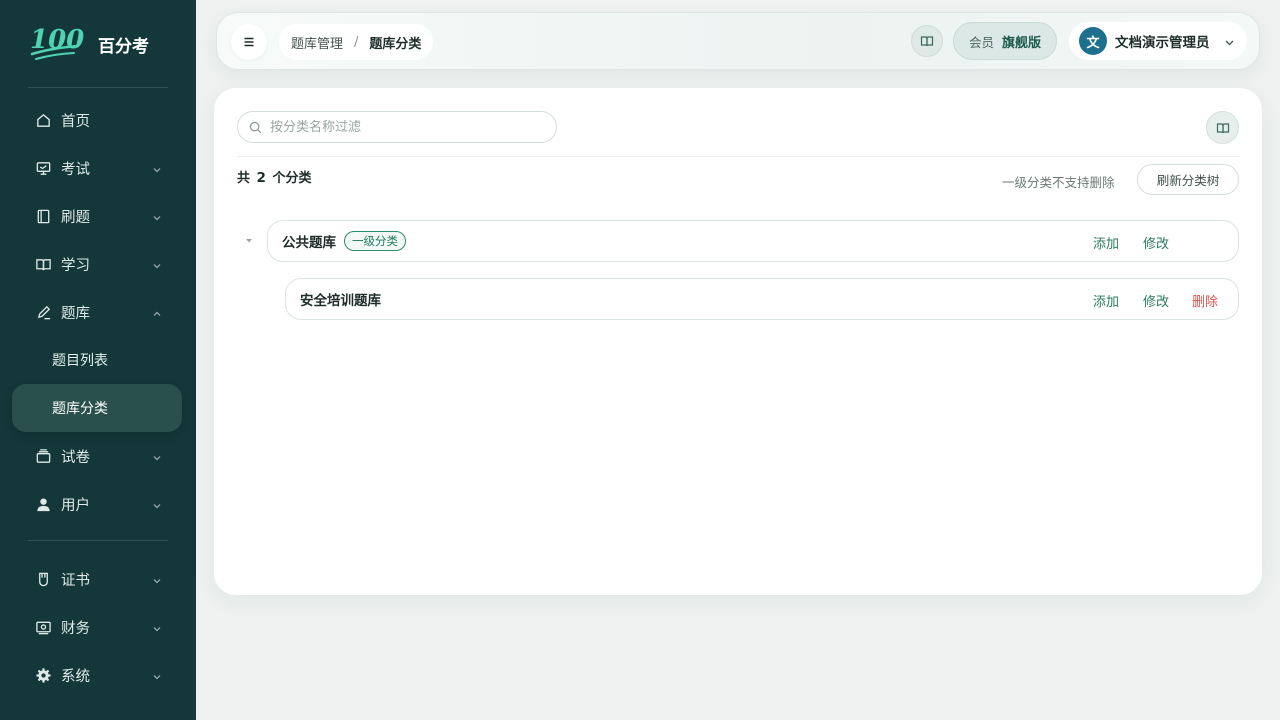 This screenshot has height=720, width=1280. I want to click on tree-node-level2: 安全培训题库 添加 修改 删除, so click(762, 299).